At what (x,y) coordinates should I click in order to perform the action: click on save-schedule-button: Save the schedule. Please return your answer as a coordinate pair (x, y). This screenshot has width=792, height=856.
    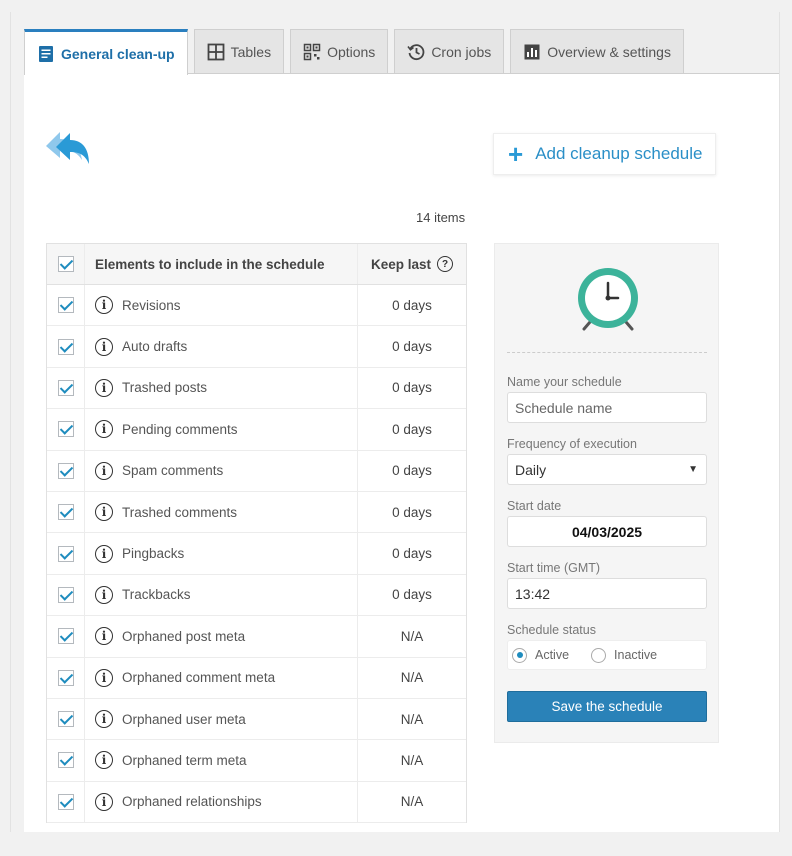
    Looking at the image, I should click on (607, 706).